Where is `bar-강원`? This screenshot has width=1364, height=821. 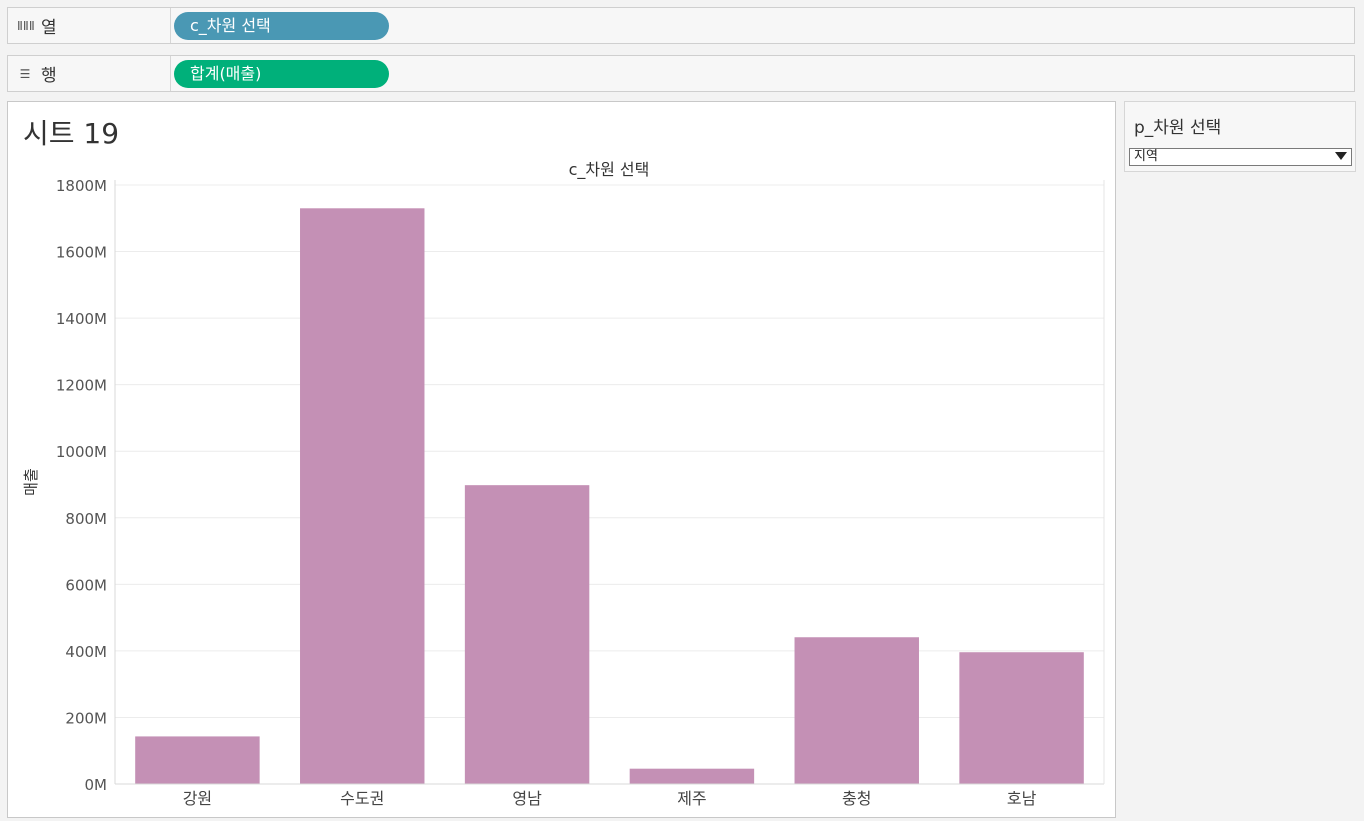
bar-강원 is located at coordinates (197, 760).